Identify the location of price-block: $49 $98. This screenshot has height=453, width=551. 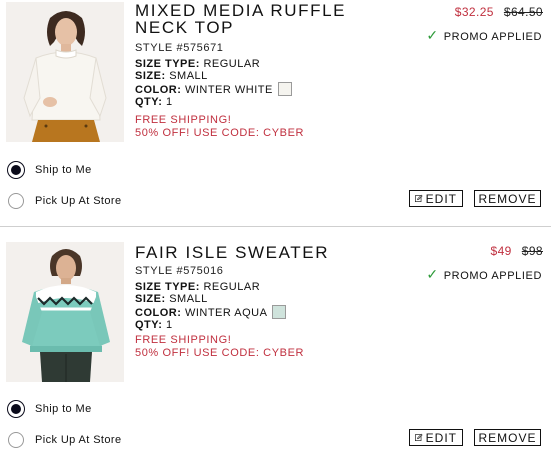
(517, 251).